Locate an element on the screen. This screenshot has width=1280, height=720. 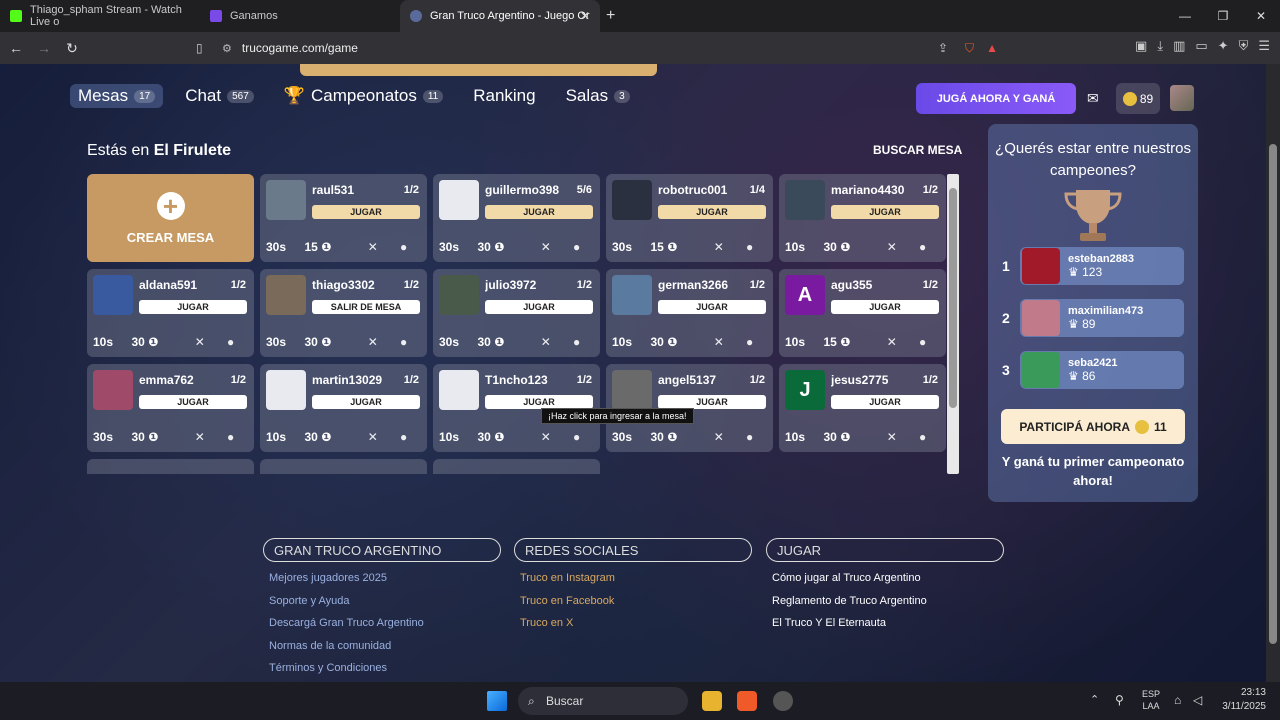
table-card: robotruc001 1/4 JUGAR 30s 15 ❶ ✕ ● is located at coordinates (689, 218).